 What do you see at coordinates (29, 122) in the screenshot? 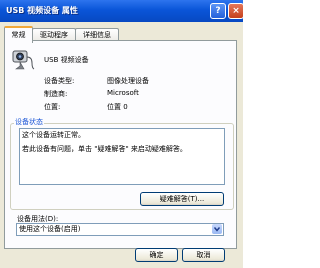
I see `status-group-title: 设备状态` at bounding box center [29, 122].